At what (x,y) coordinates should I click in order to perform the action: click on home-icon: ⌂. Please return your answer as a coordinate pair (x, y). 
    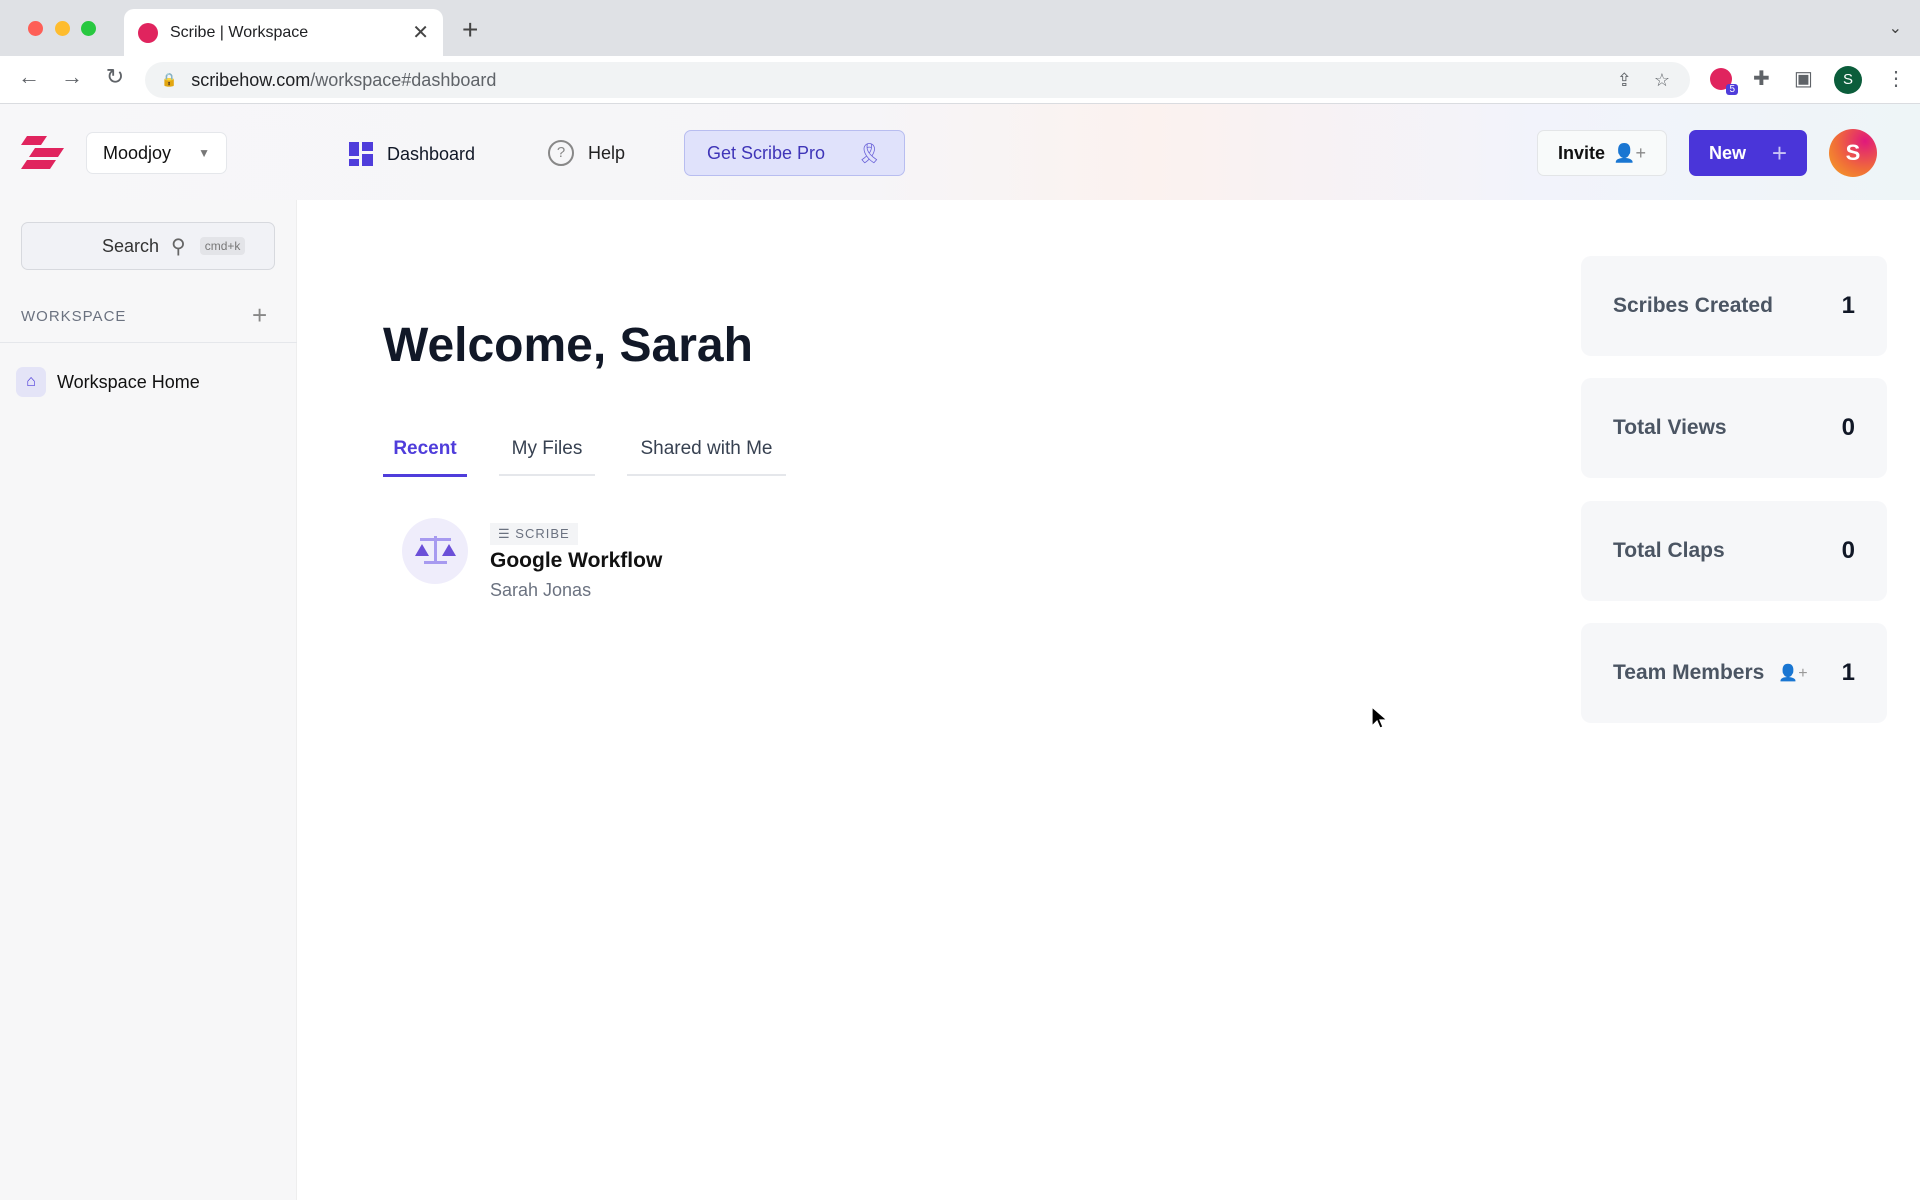
    Looking at the image, I should click on (31, 382).